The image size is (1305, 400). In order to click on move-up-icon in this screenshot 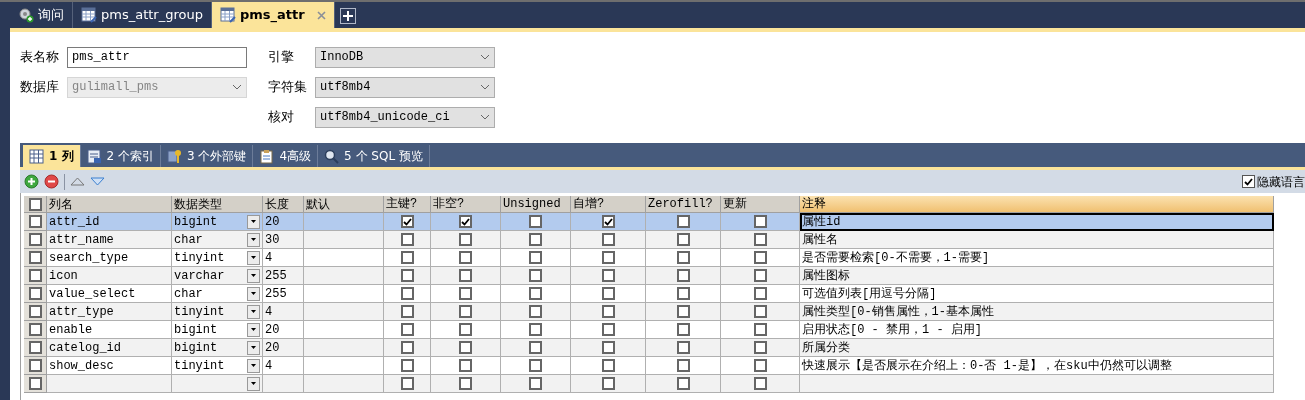, I will do `click(77, 181)`.